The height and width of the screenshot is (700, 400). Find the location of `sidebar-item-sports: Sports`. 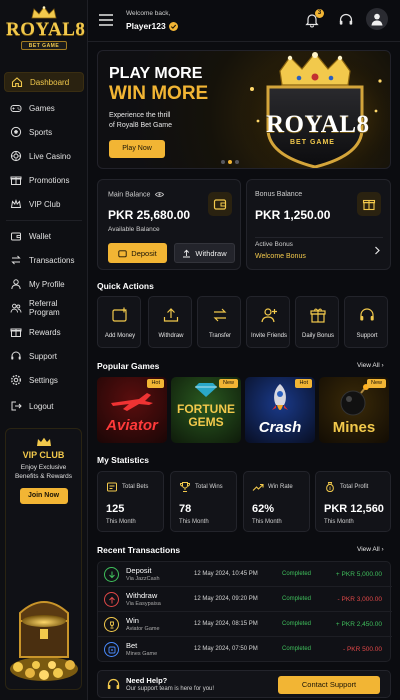

sidebar-item-sports: Sports is located at coordinates (44, 132).